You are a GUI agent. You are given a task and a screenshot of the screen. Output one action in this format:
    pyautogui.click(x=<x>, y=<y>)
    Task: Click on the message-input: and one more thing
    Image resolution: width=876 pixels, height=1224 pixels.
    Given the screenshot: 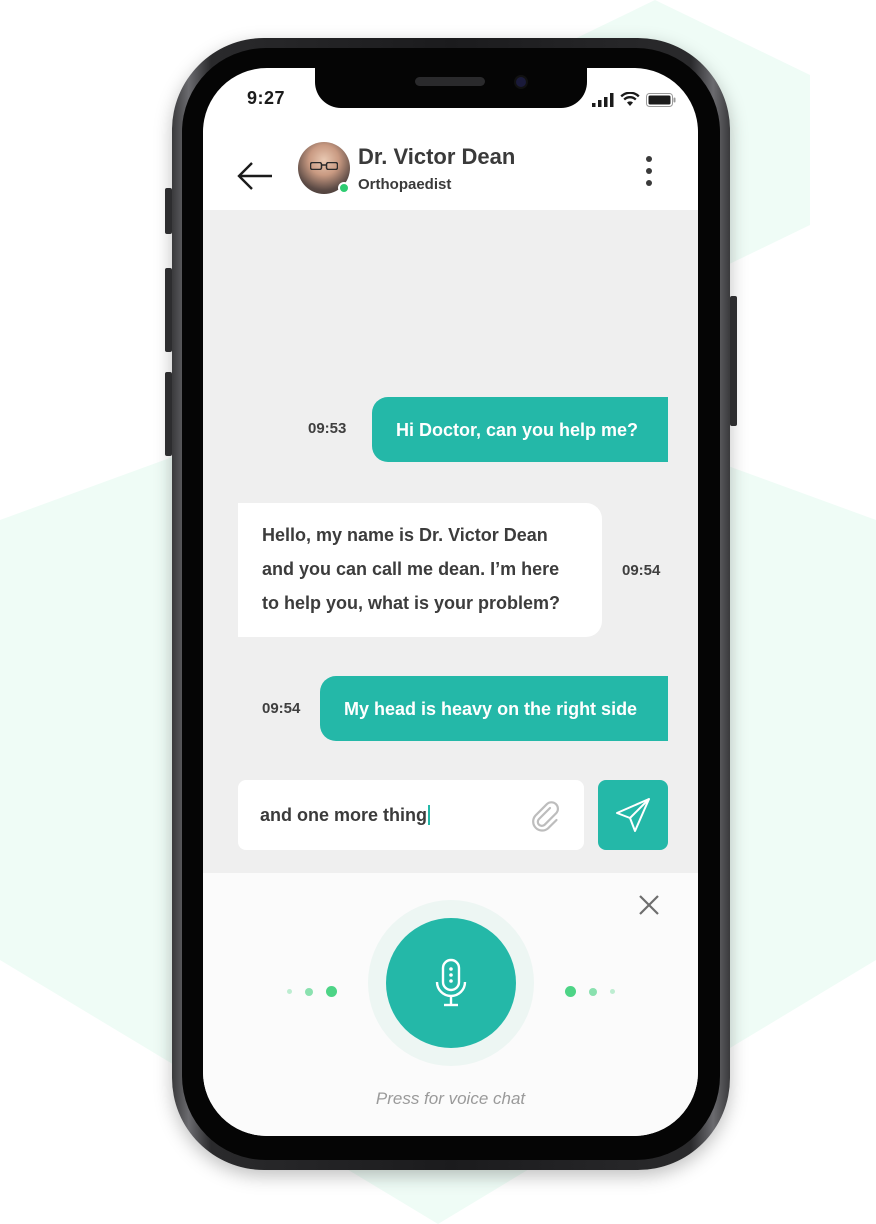 What is the action you would take?
    pyautogui.click(x=411, y=815)
    